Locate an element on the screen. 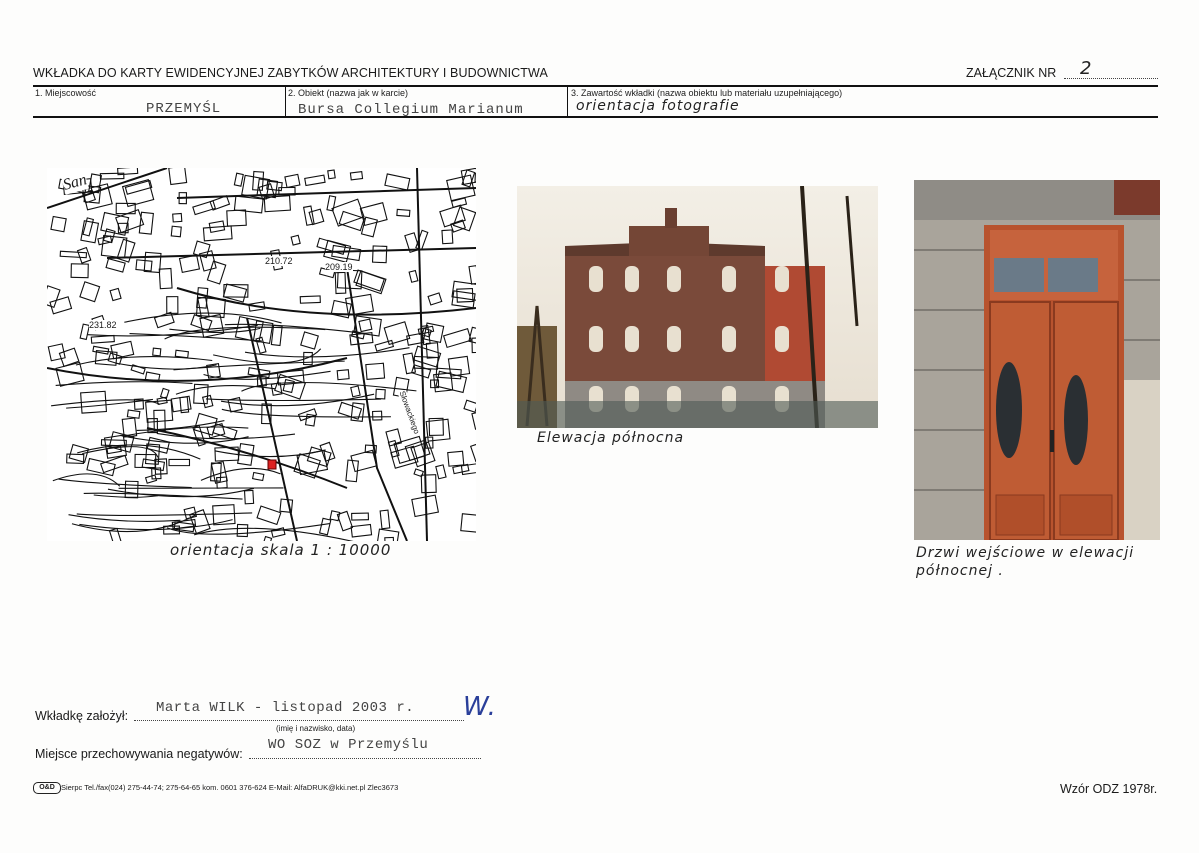 This screenshot has width=1199, height=853. negatives-label: Miejsce przechowywania negatywów: is located at coordinates (139, 754).